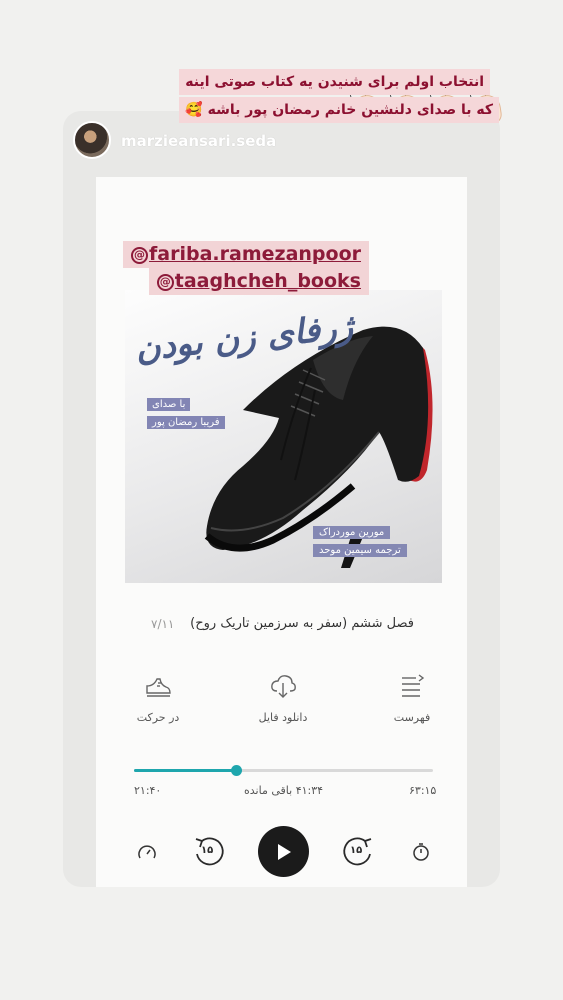 This screenshot has height=1000, width=563. What do you see at coordinates (283, 717) in the screenshot?
I see `download-file-label: دانلود فایل` at bounding box center [283, 717].